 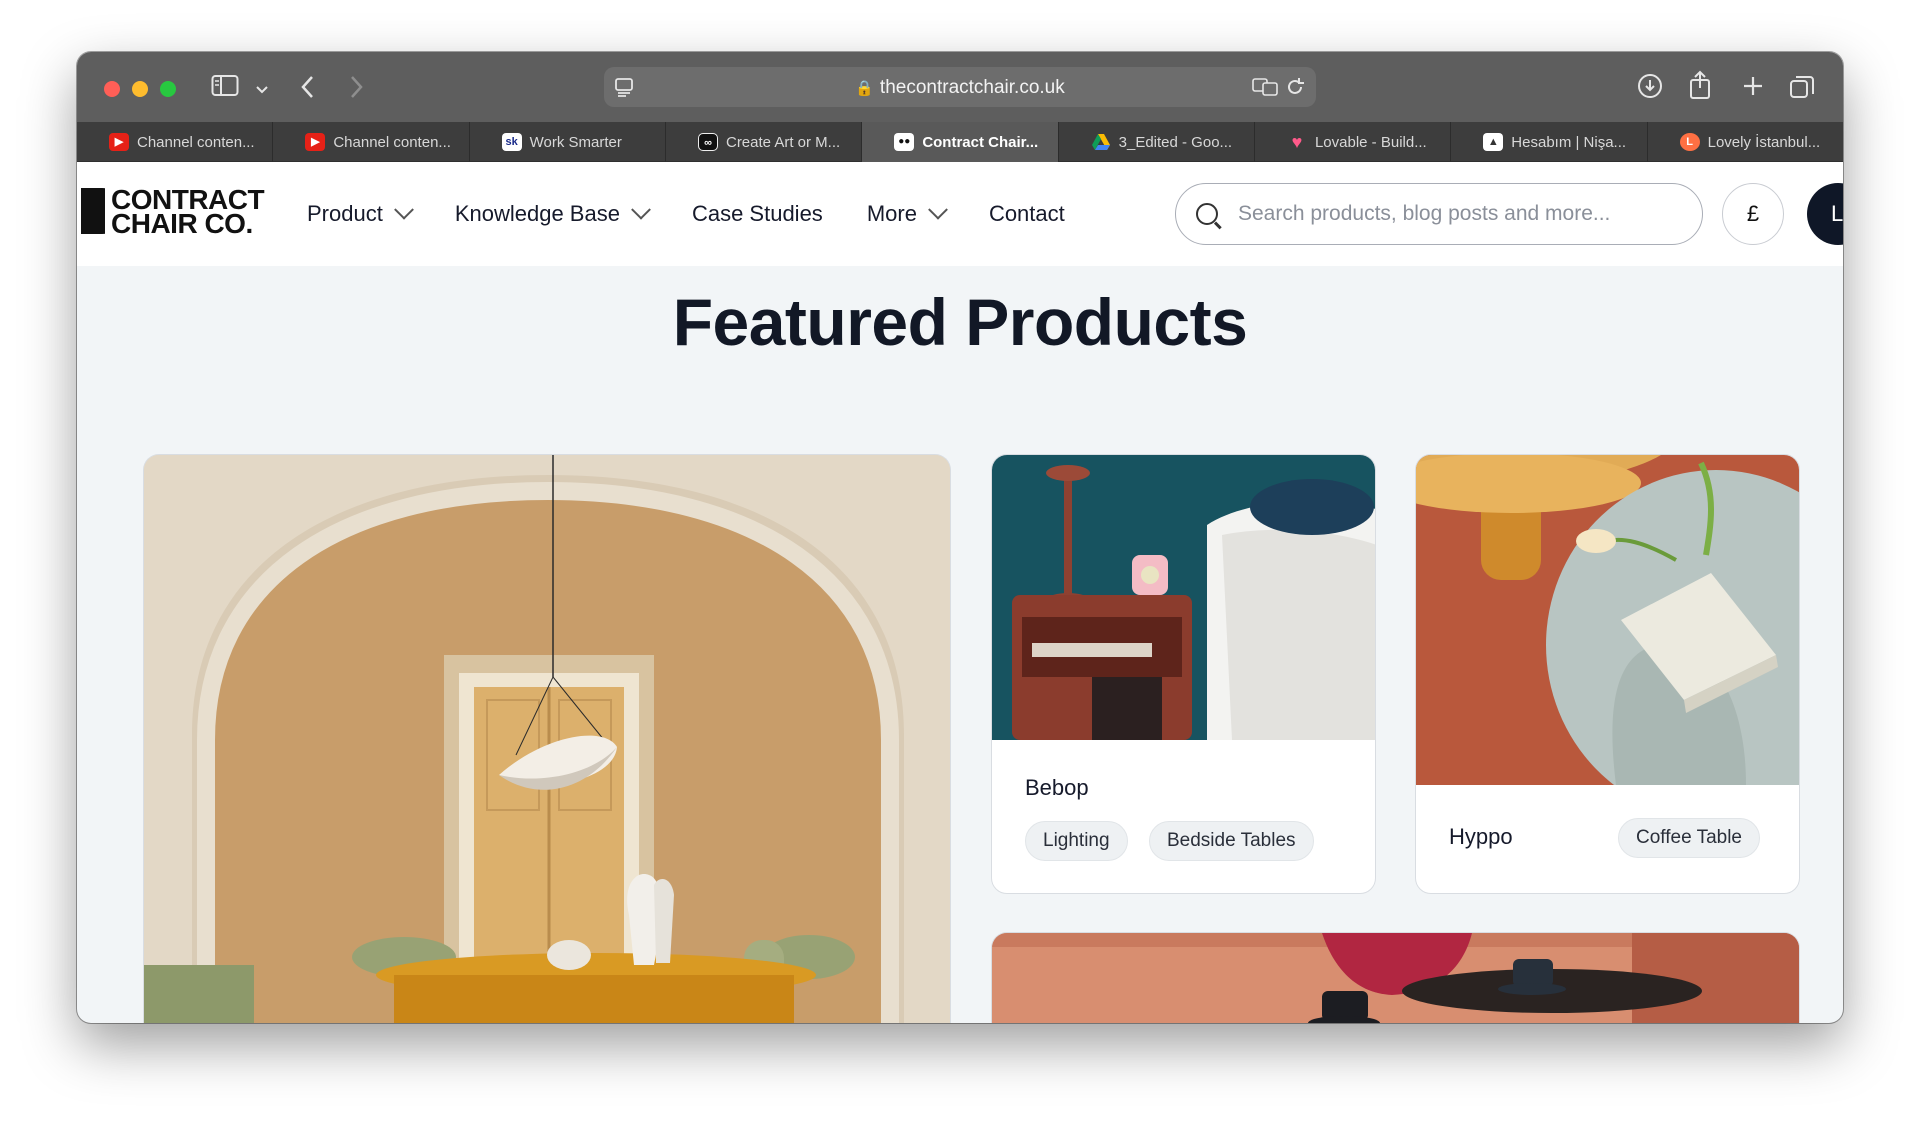 I want to click on sk-icon: sk, so click(x=511, y=142).